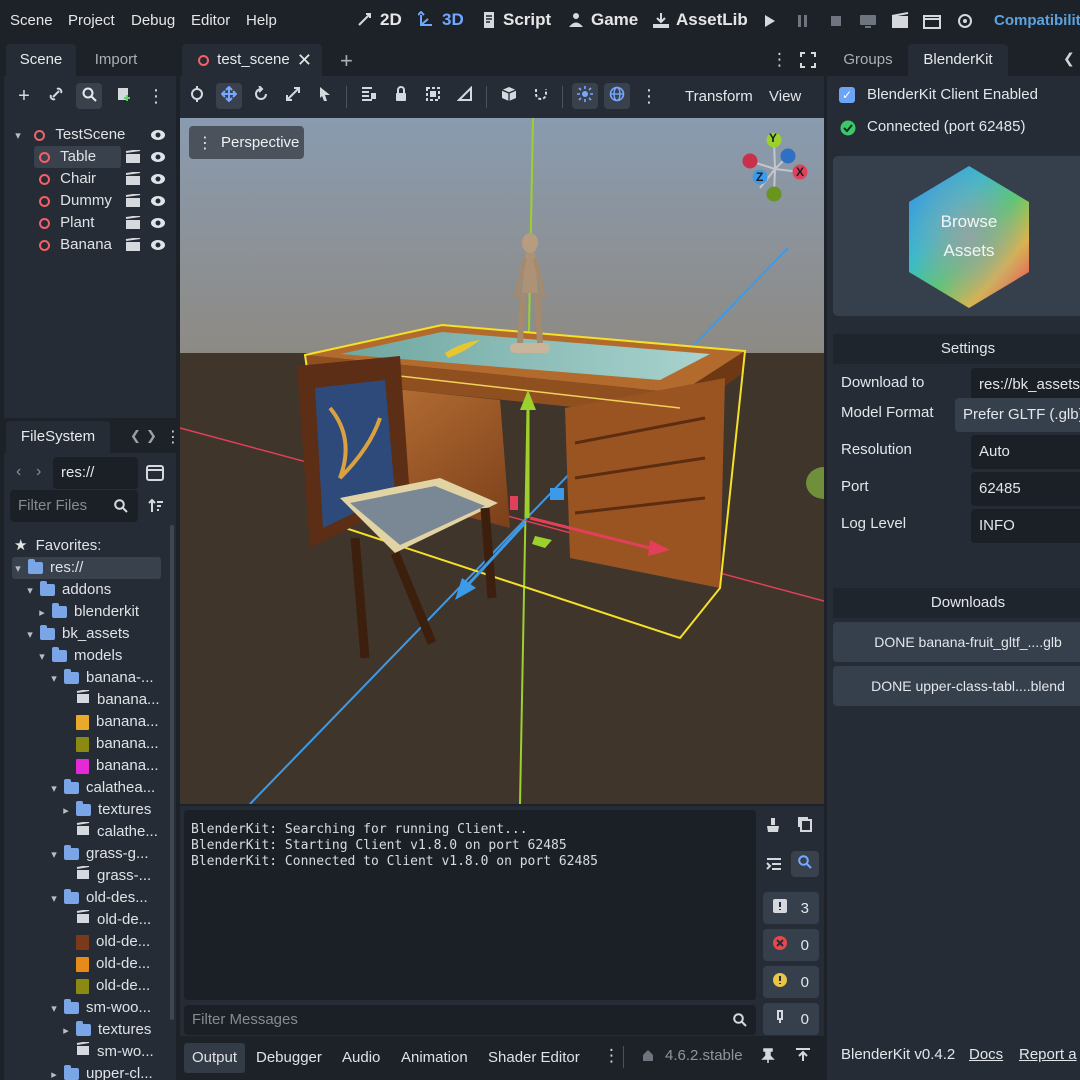 Image resolution: width=1080 pixels, height=1080 pixels. What do you see at coordinates (155, 475) in the screenshot?
I see `split-view-icon` at bounding box center [155, 475].